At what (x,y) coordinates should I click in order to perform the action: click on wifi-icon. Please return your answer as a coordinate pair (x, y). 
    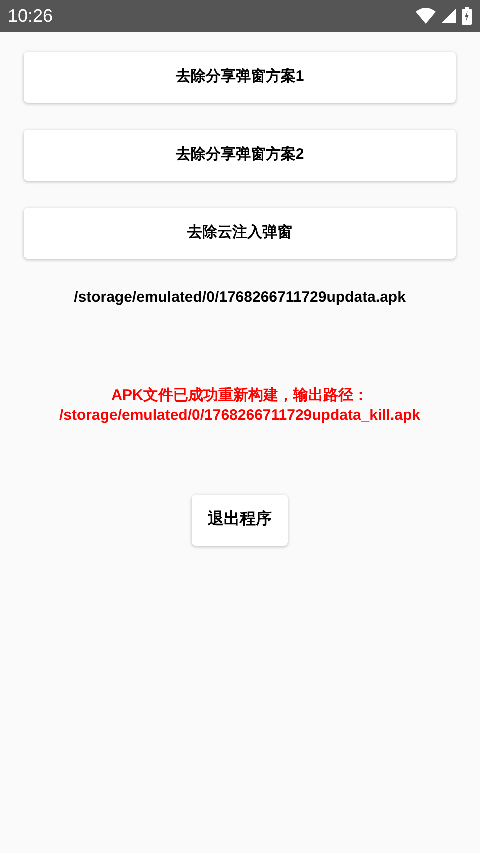
    Looking at the image, I should click on (426, 16).